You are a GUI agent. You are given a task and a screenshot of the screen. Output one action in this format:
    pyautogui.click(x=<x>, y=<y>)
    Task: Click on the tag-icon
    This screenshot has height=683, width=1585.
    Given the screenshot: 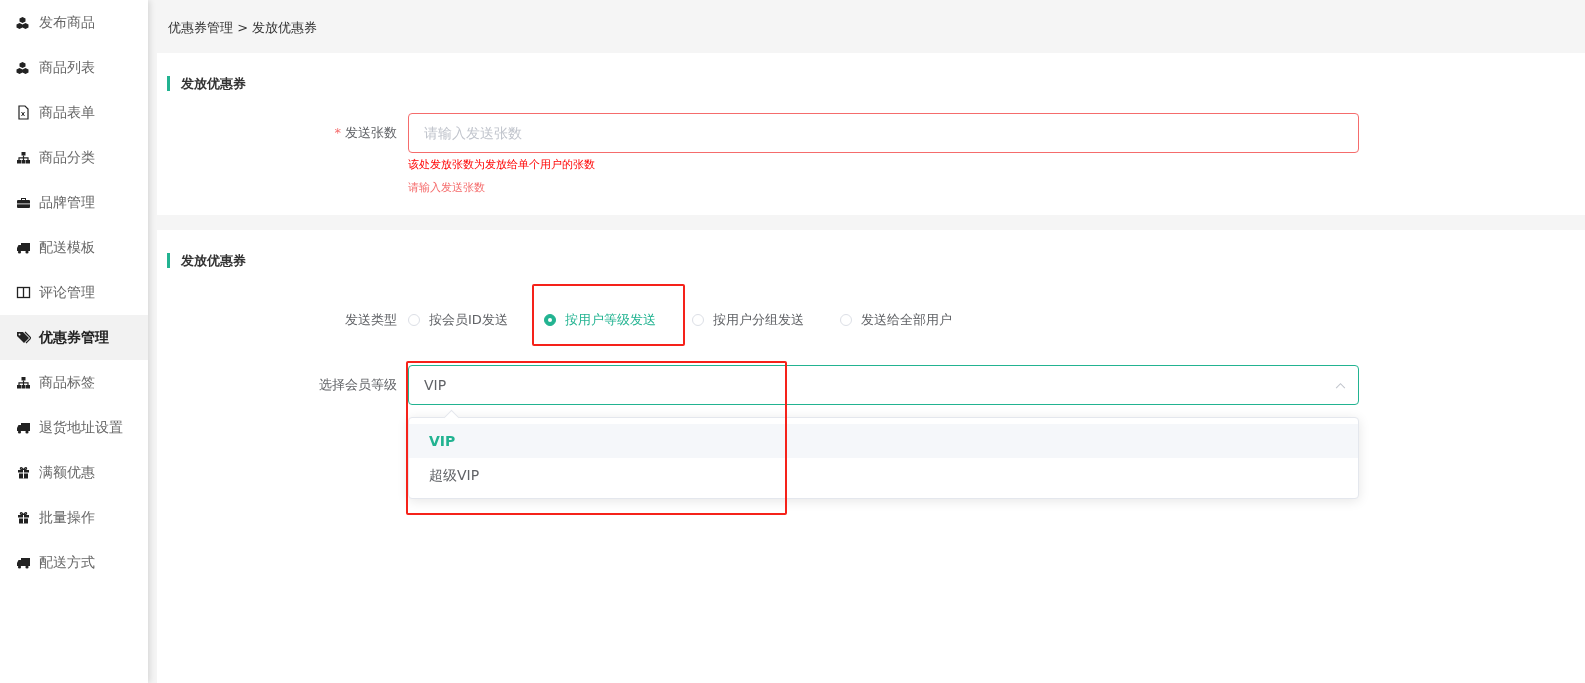 What is the action you would take?
    pyautogui.click(x=23, y=337)
    